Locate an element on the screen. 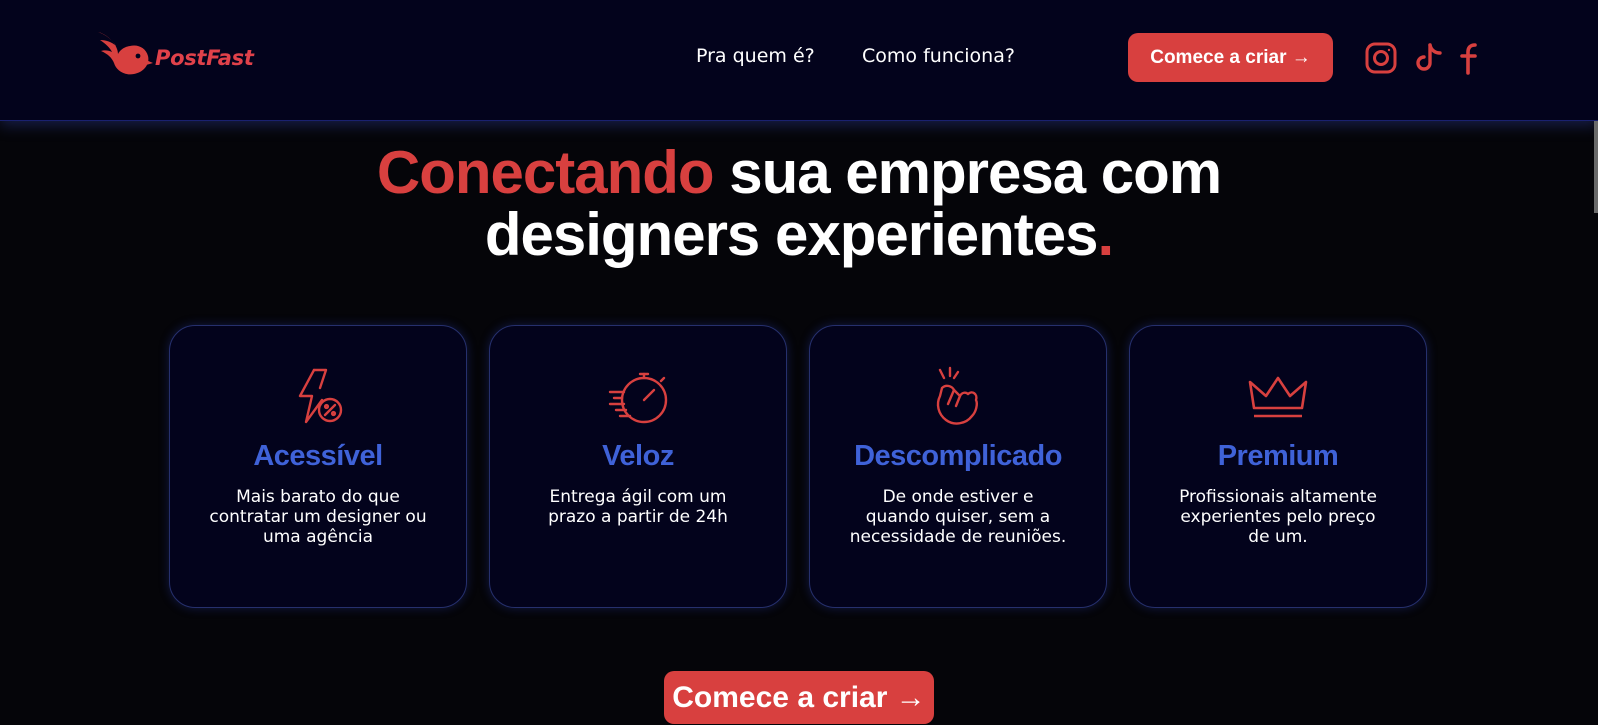 This screenshot has height=725, width=1598. hero-line2: designers experientes is located at coordinates (791, 234).